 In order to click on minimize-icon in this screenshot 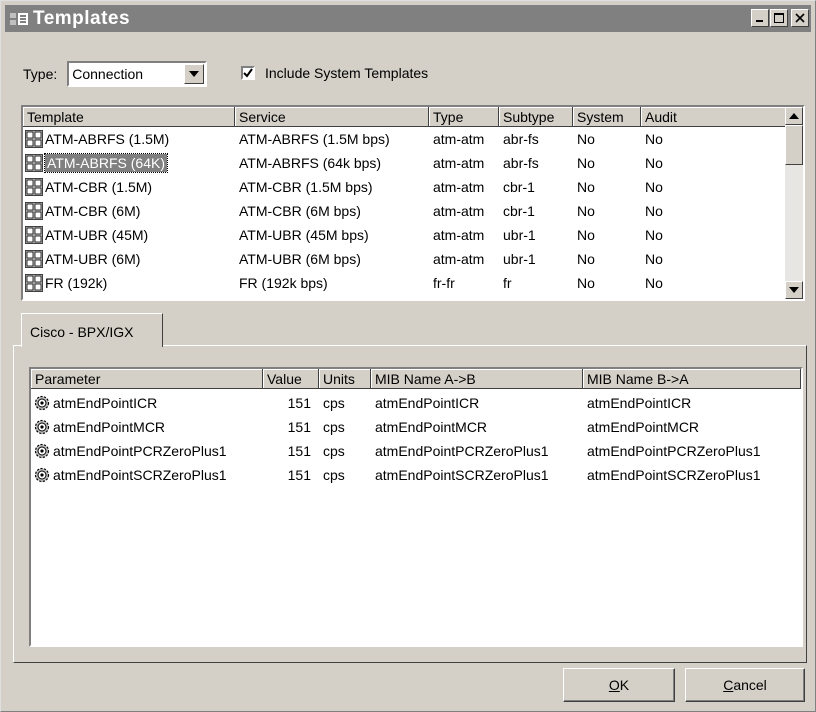, I will do `click(759, 21)`.